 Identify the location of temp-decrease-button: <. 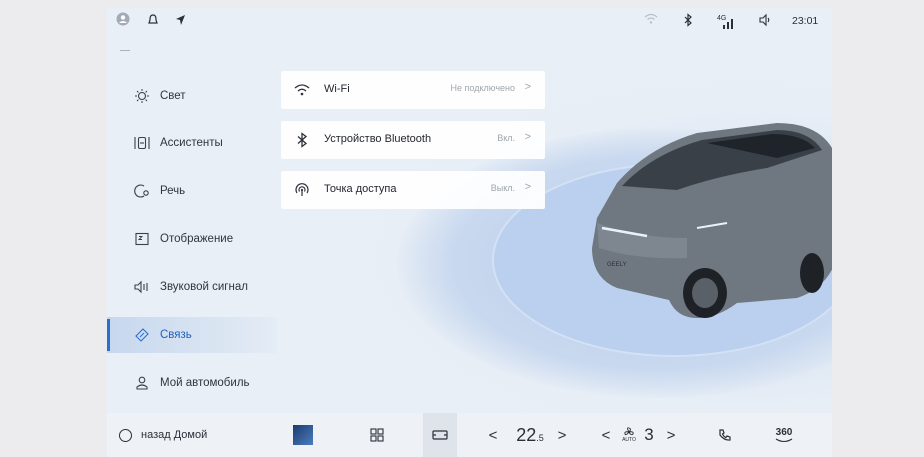
(493, 435).